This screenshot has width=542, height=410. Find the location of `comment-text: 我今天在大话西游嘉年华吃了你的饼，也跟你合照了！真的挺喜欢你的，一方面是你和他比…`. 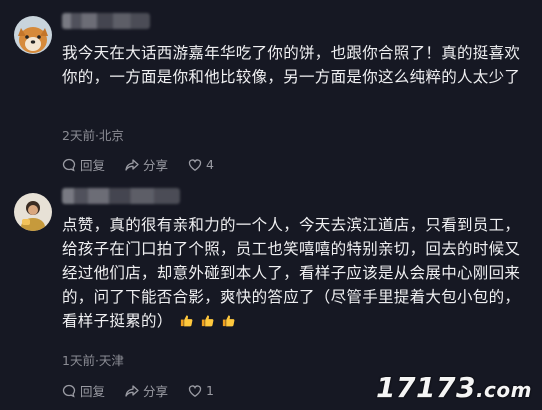

comment-text: 我今天在大话西游嘉年华吃了你的饼，也跟你合照了！真的挺喜欢你的，一方面是你和他比… is located at coordinates (291, 65).